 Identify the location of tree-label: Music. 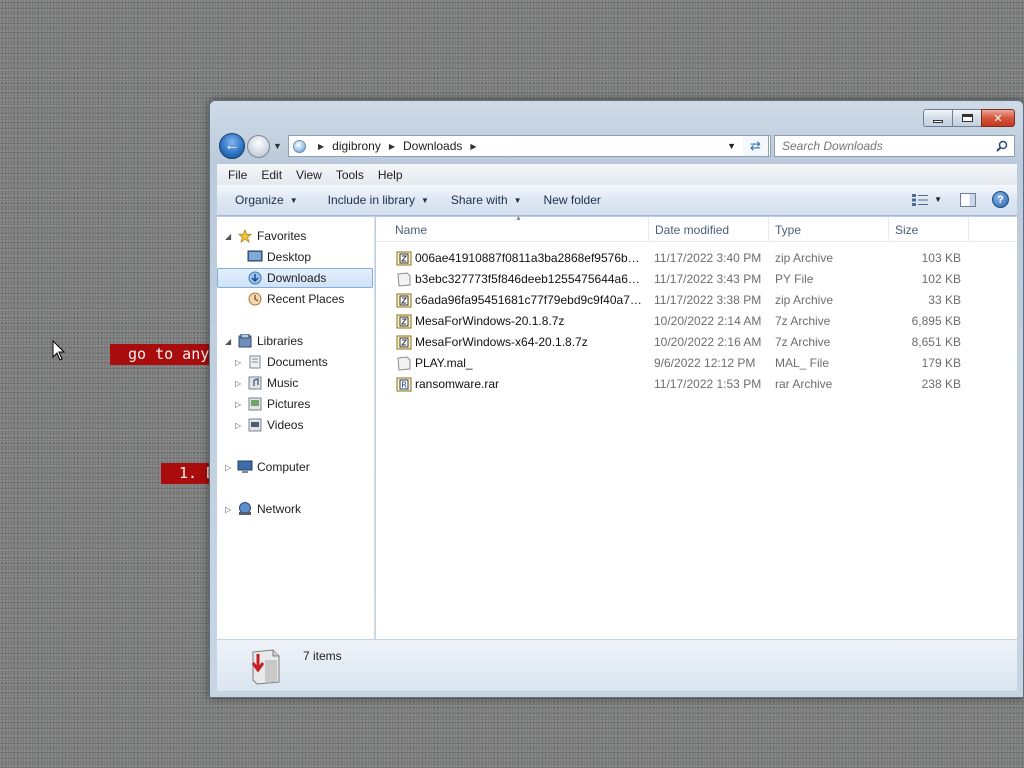
(283, 383).